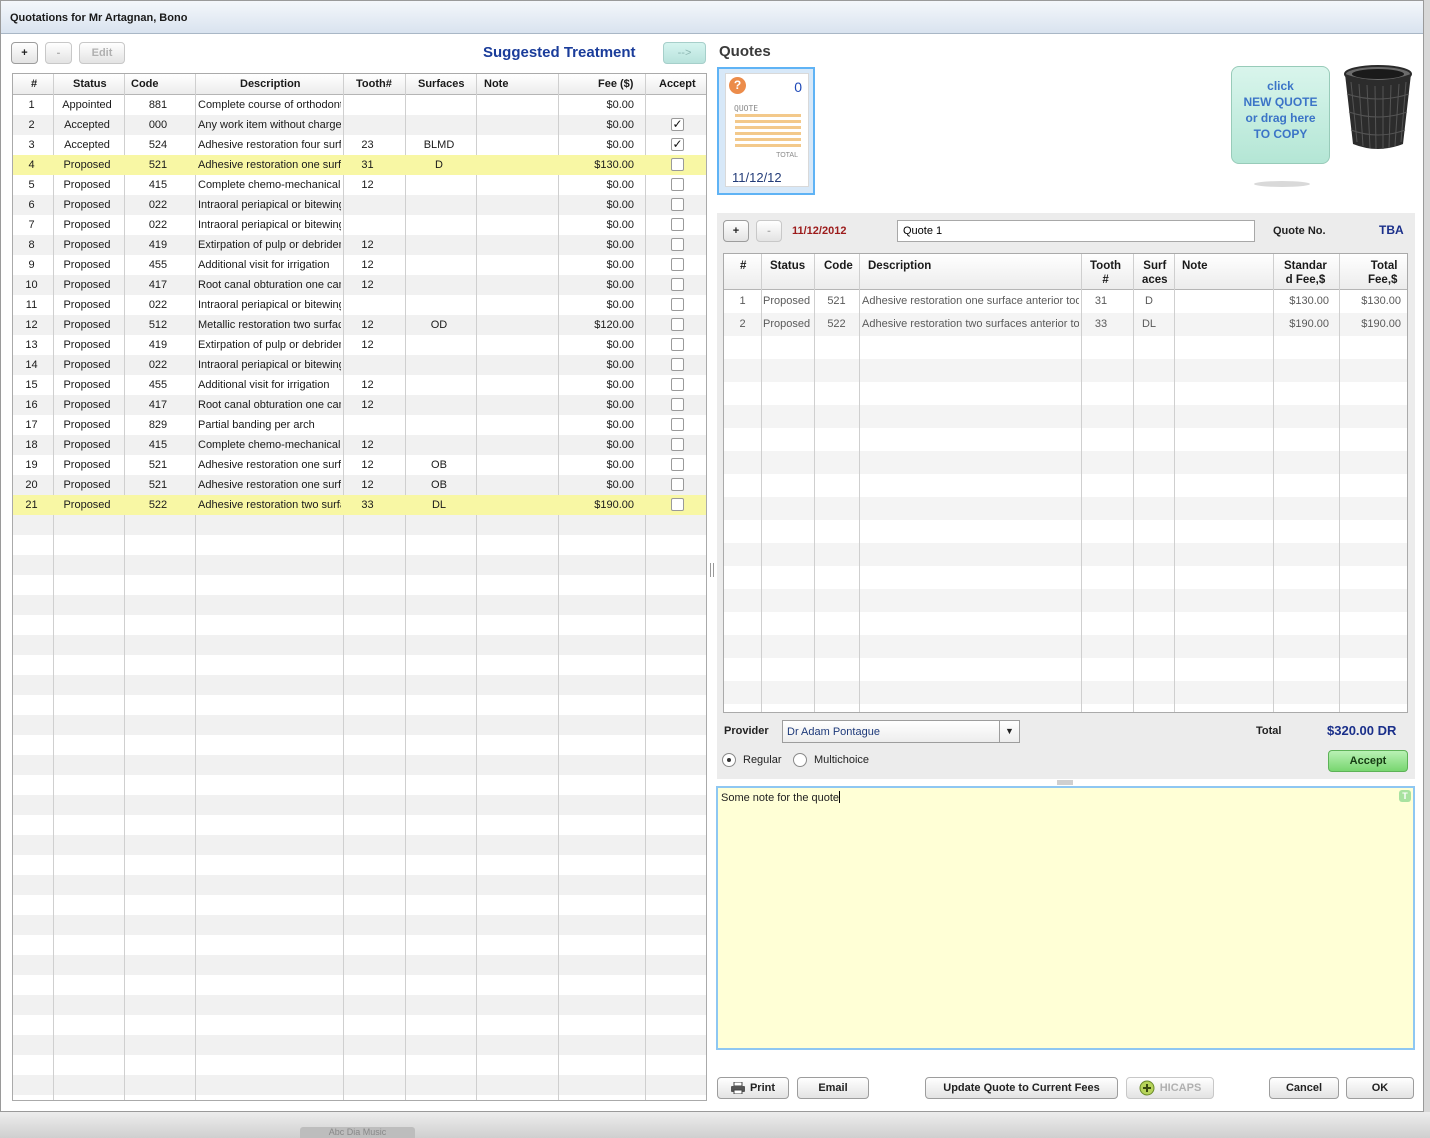 Image resolution: width=1430 pixels, height=1138 pixels. I want to click on copy-to-quote-button: -->, so click(684, 53).